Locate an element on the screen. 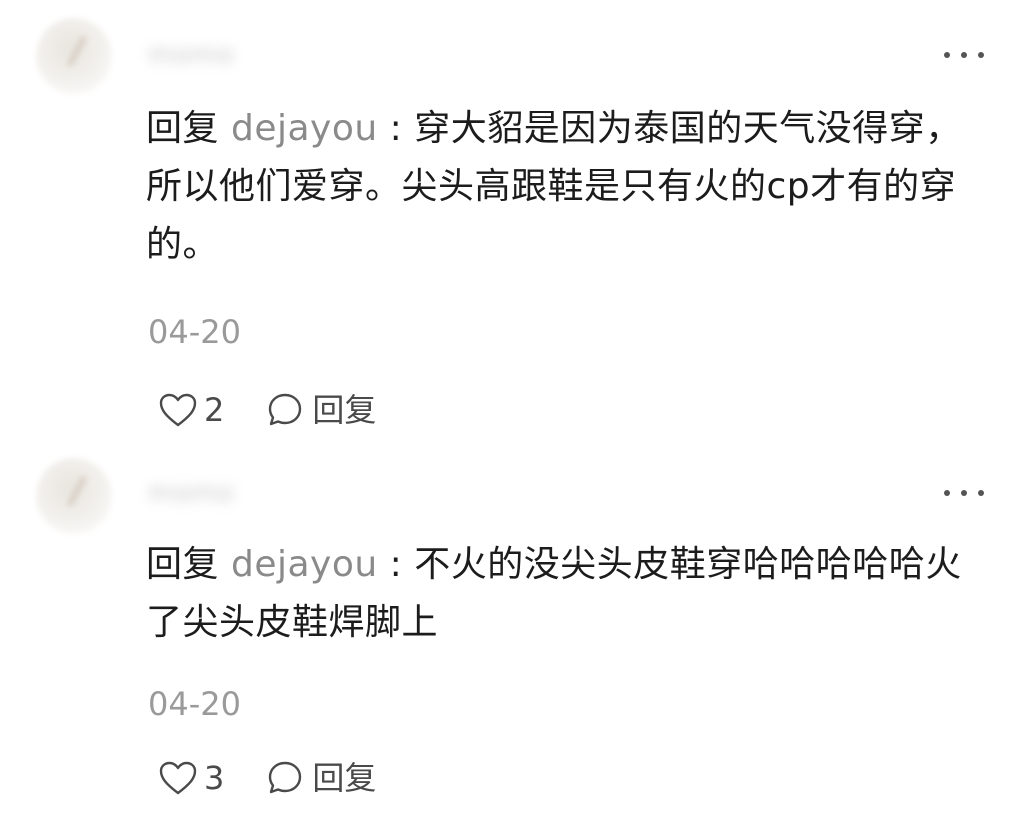 Image resolution: width=1024 pixels, height=817 pixels. comment-actions: 3 回复 is located at coordinates (267, 778).